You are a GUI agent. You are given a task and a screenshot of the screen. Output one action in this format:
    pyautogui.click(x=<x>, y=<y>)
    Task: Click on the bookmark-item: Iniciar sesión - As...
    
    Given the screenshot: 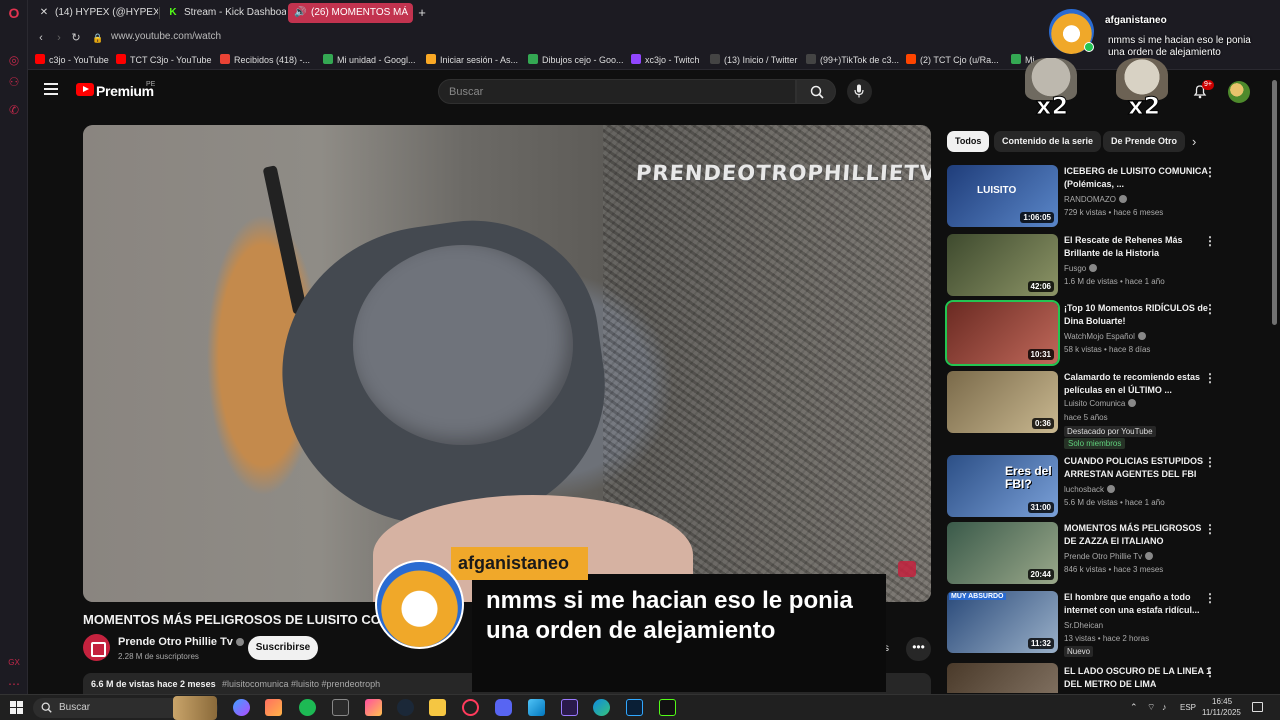 What is the action you would take?
    pyautogui.click(x=472, y=60)
    